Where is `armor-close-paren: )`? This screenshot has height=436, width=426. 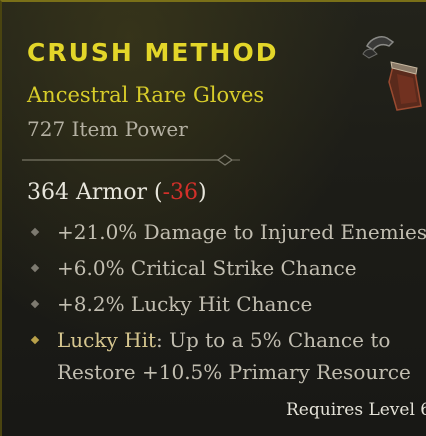 armor-close-paren: ) is located at coordinates (202, 192).